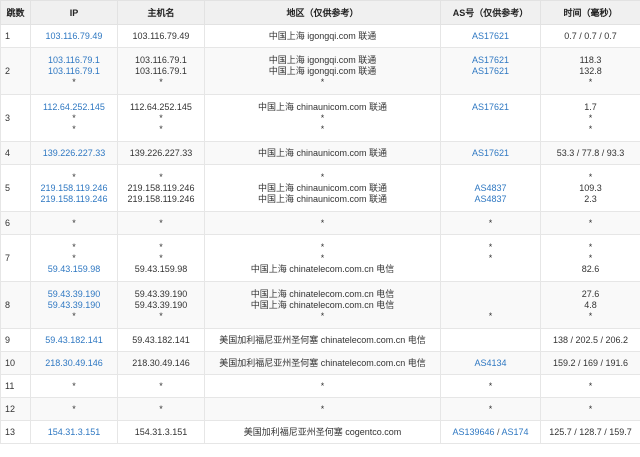  What do you see at coordinates (74, 36) in the screenshot?
I see `ip-link: 103.116.79.49` at bounding box center [74, 36].